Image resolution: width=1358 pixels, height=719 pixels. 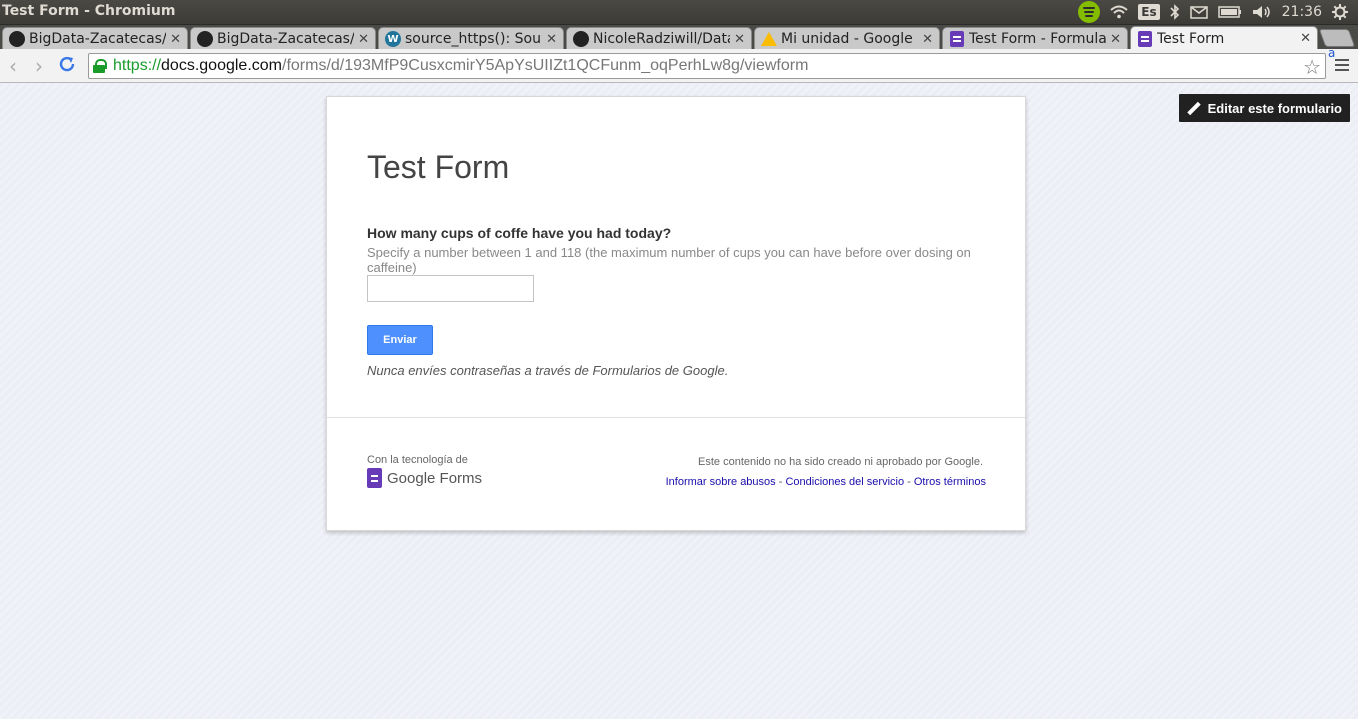 I want to click on google-drive-icon, so click(x=769, y=39).